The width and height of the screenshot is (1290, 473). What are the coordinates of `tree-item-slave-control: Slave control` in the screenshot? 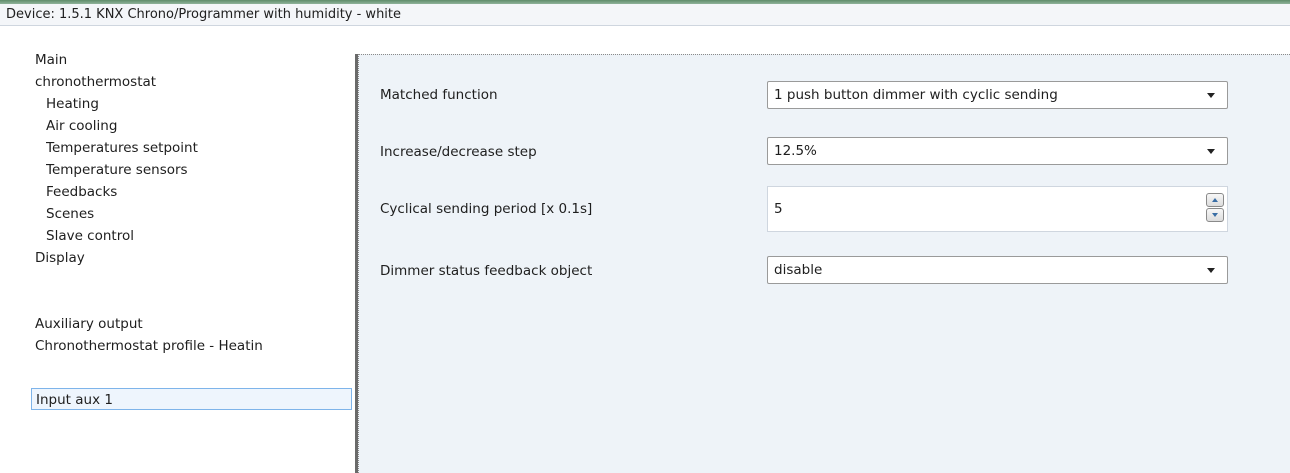 It's located at (90, 236).